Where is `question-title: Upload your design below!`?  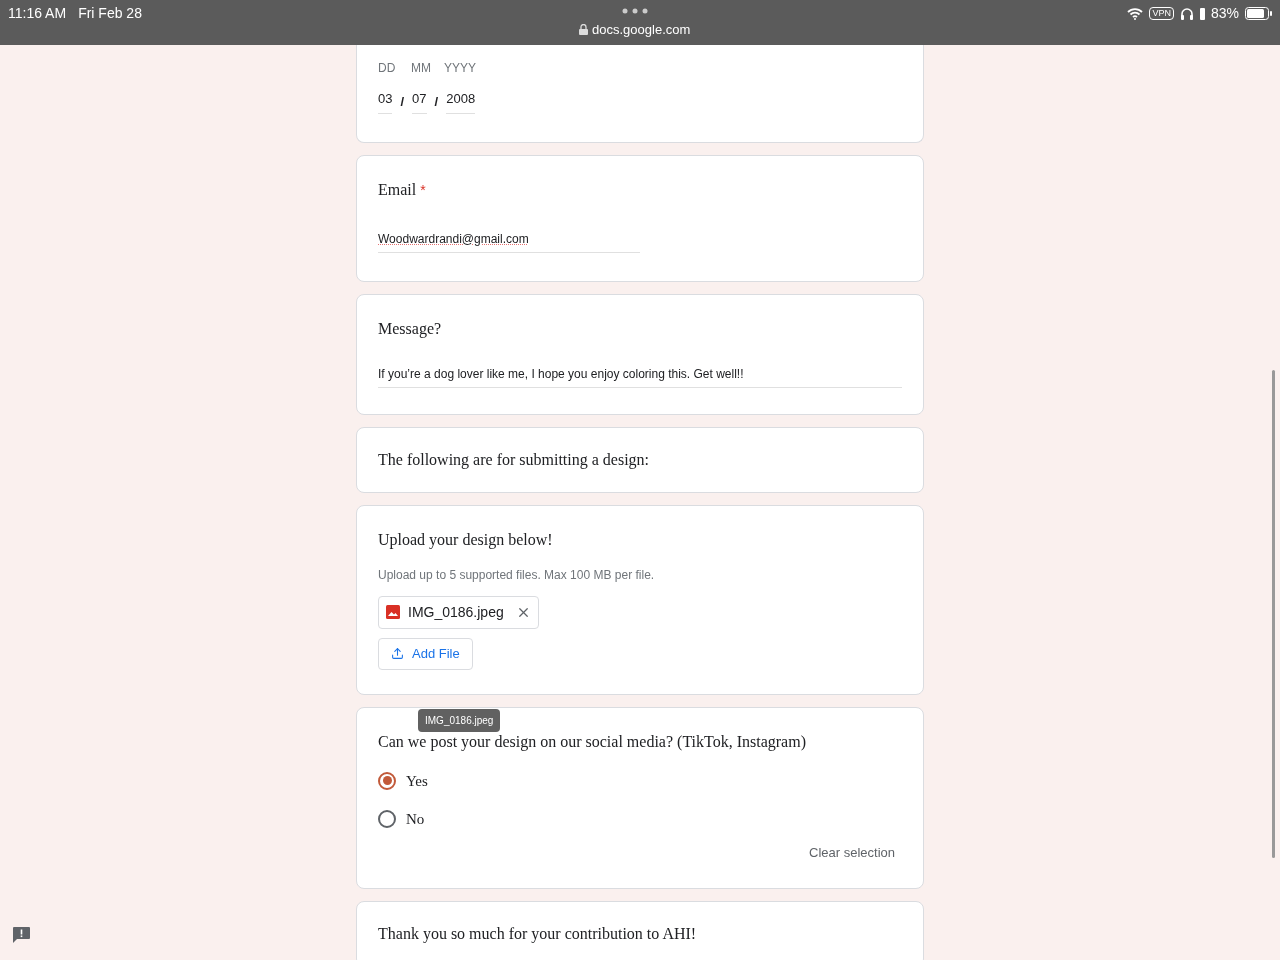
question-title: Upload your design below! is located at coordinates (466, 540).